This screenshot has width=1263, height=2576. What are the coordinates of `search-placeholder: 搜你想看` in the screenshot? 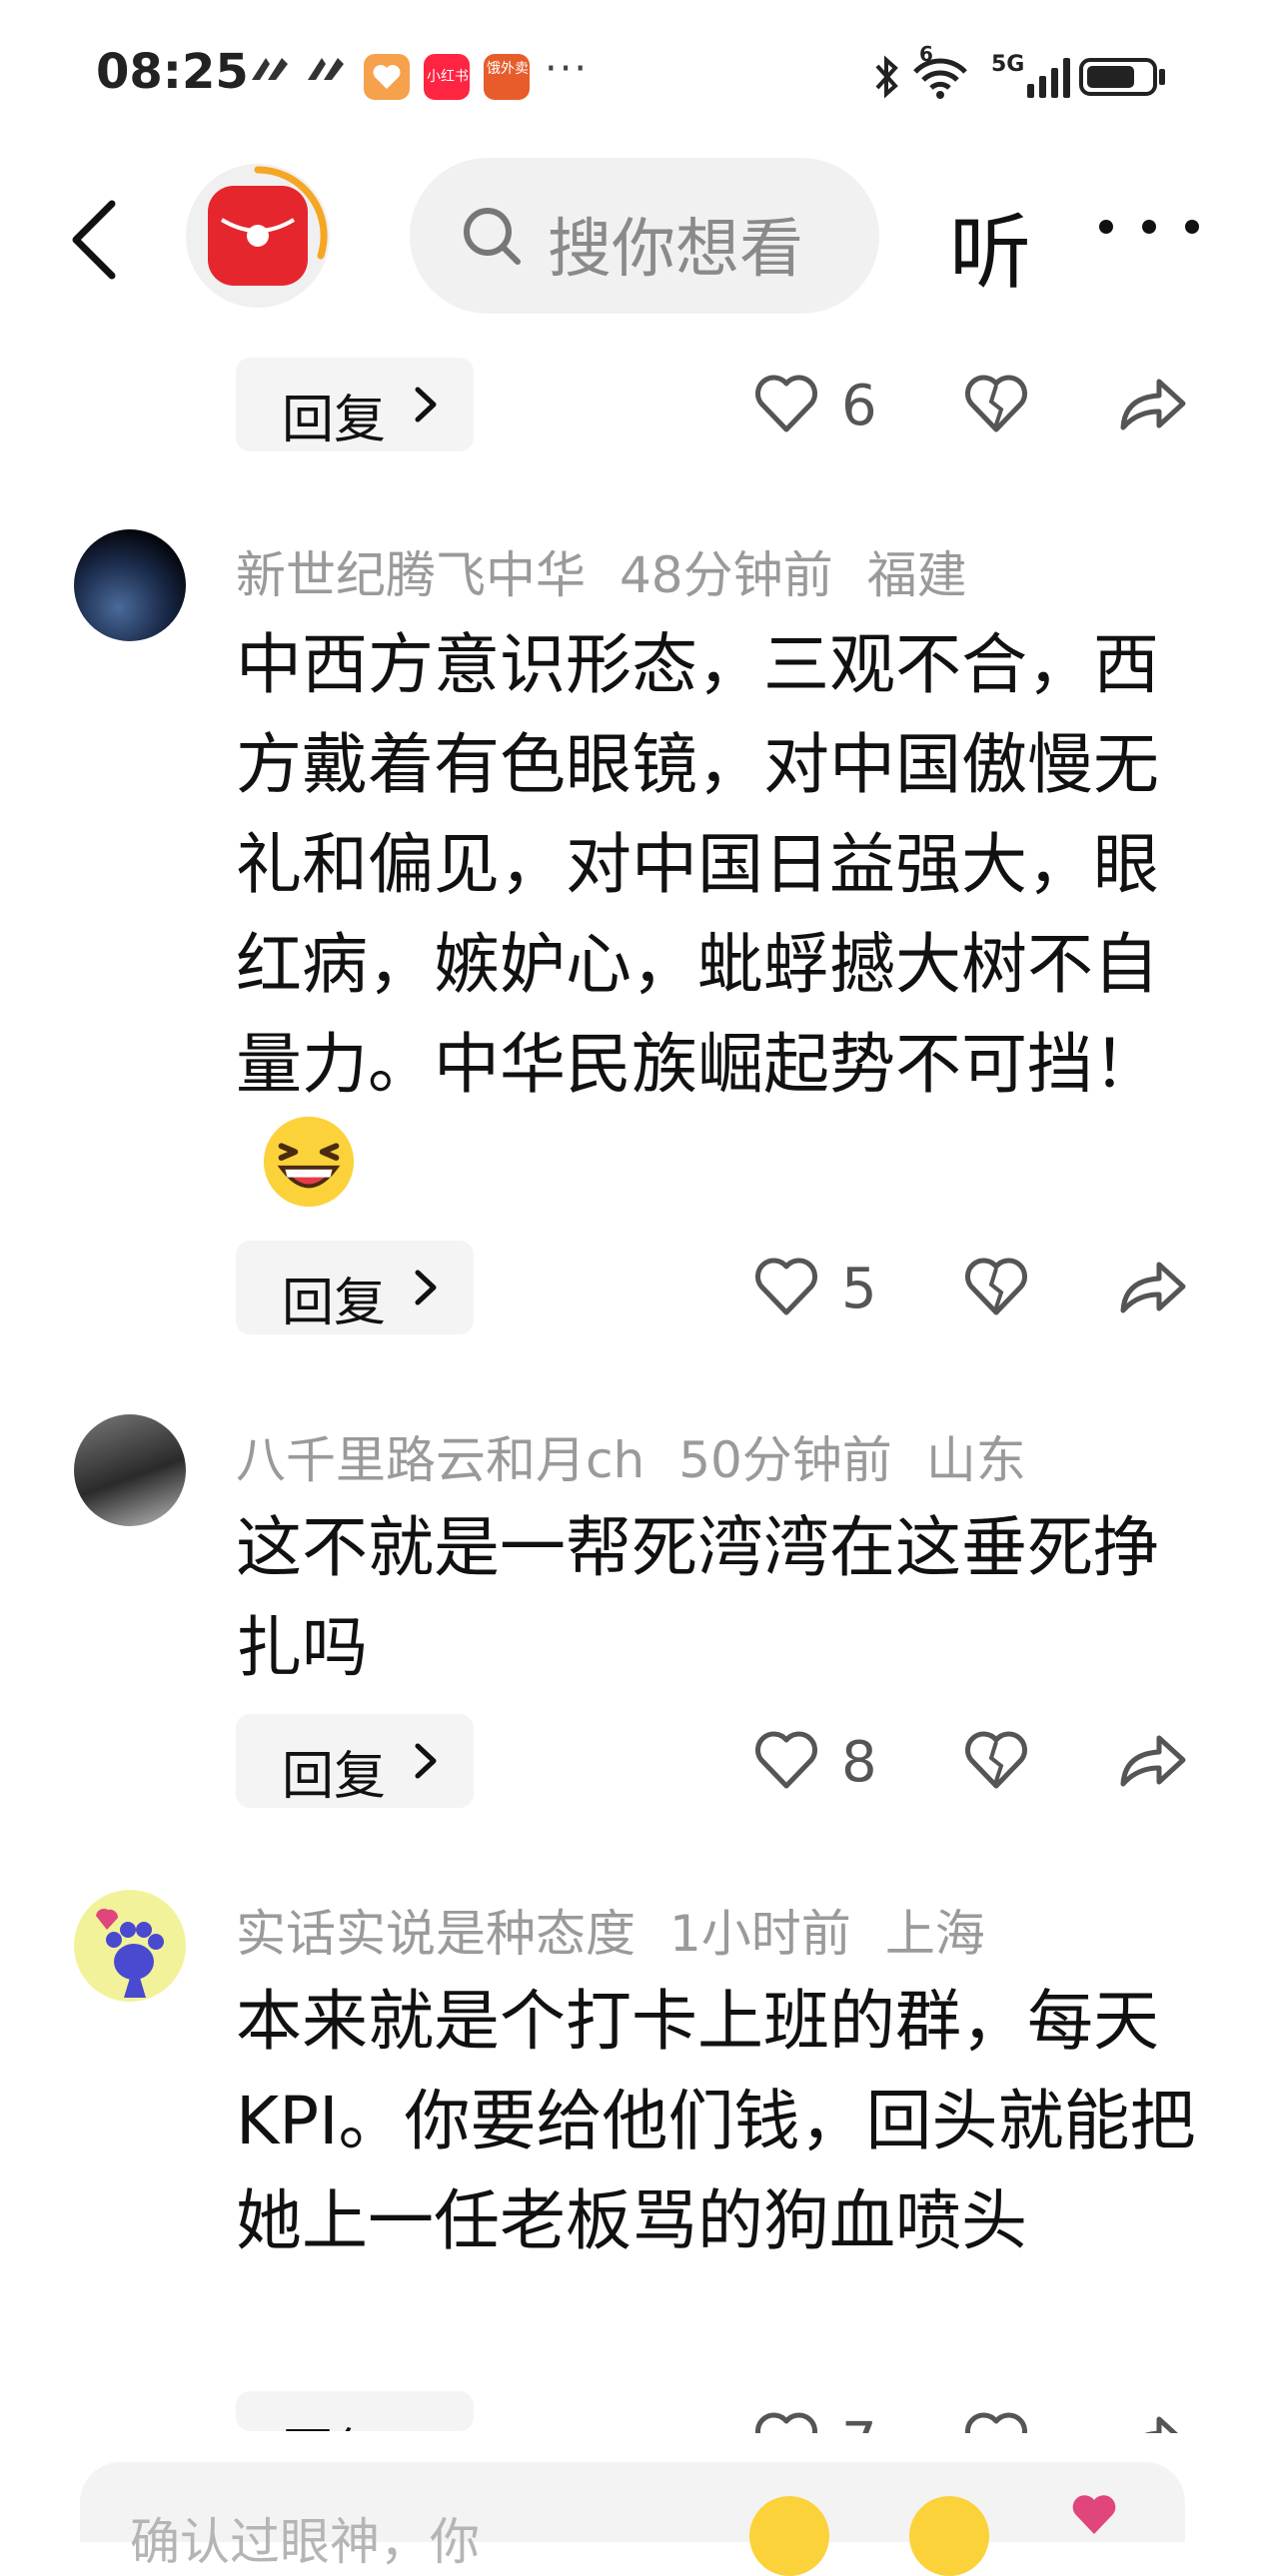 It's located at (675, 250).